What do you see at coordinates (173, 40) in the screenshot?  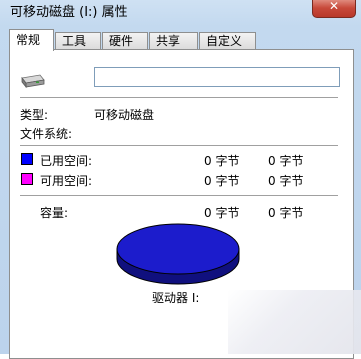 I see `tab-sharing: 共享` at bounding box center [173, 40].